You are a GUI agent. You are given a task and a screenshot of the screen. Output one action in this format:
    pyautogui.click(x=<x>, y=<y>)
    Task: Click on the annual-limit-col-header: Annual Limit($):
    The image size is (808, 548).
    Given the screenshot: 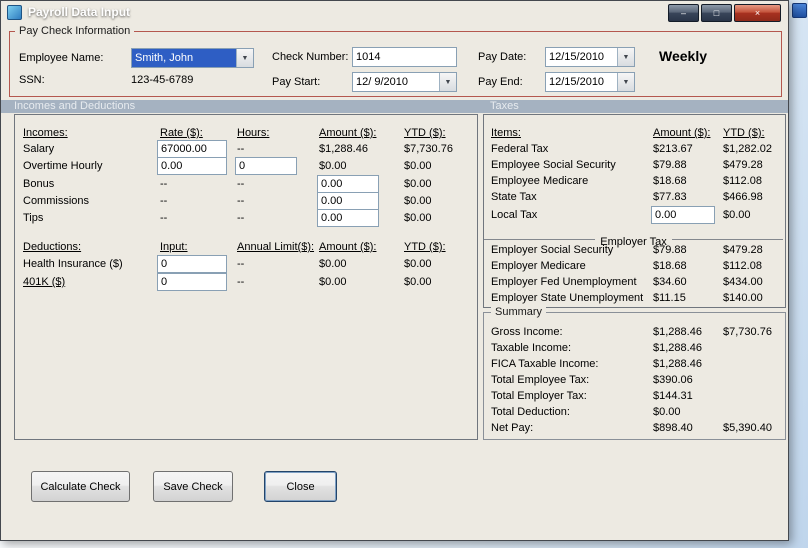 What is the action you would take?
    pyautogui.click(x=276, y=247)
    